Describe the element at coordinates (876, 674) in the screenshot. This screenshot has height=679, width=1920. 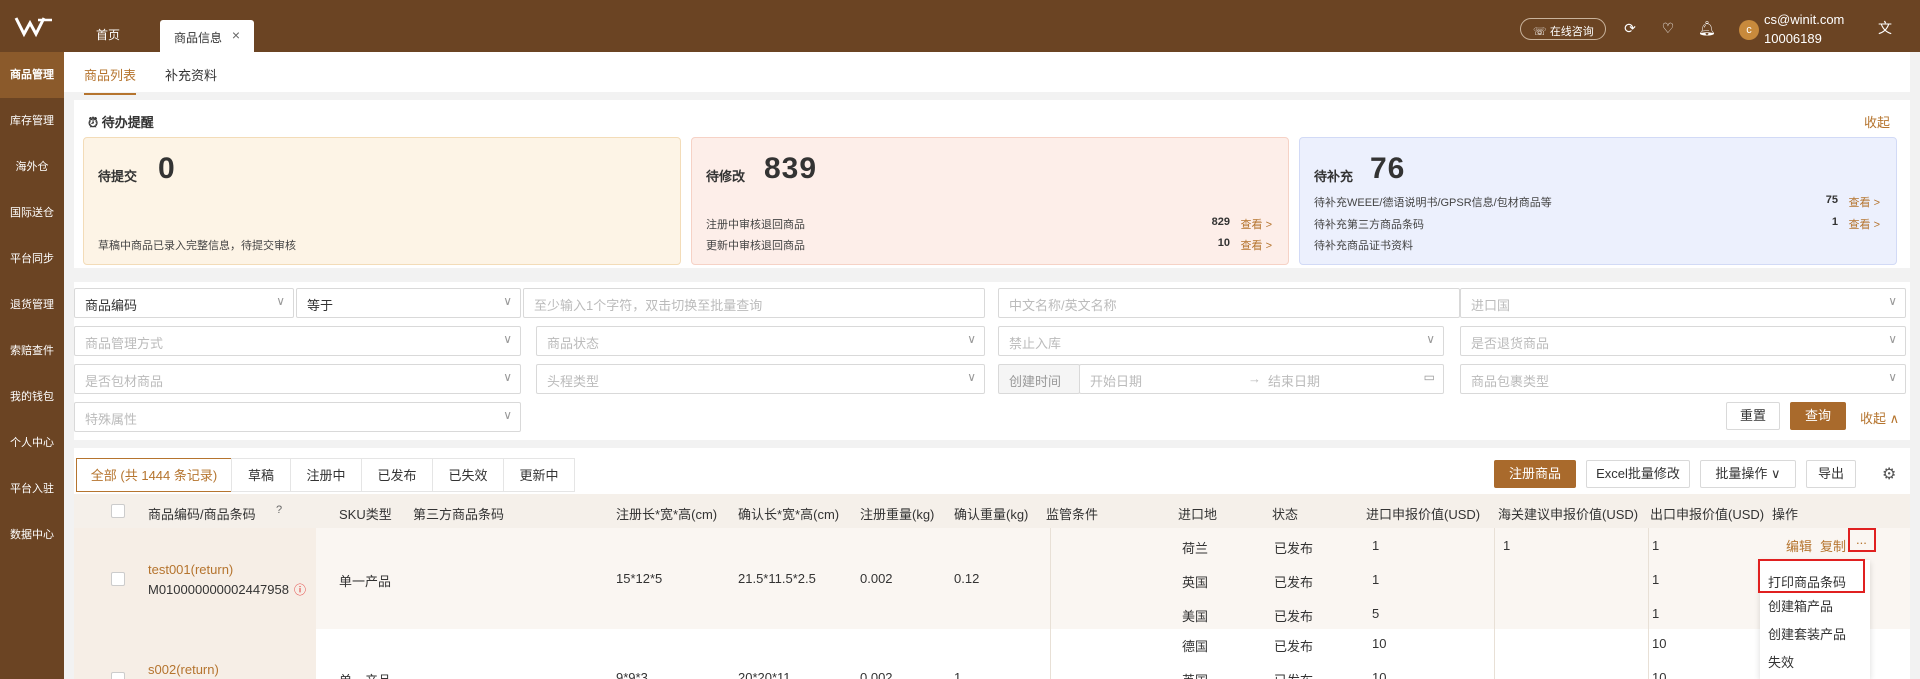
I see `reg-weight: 0.002` at that location.